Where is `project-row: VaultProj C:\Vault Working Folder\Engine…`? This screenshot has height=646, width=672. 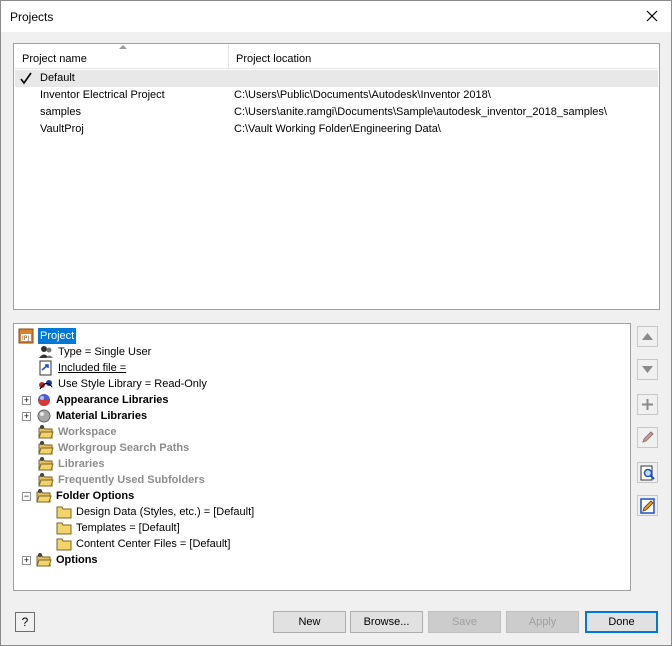 project-row: VaultProj C:\Vault Working Folder\Engine… is located at coordinates (336, 129).